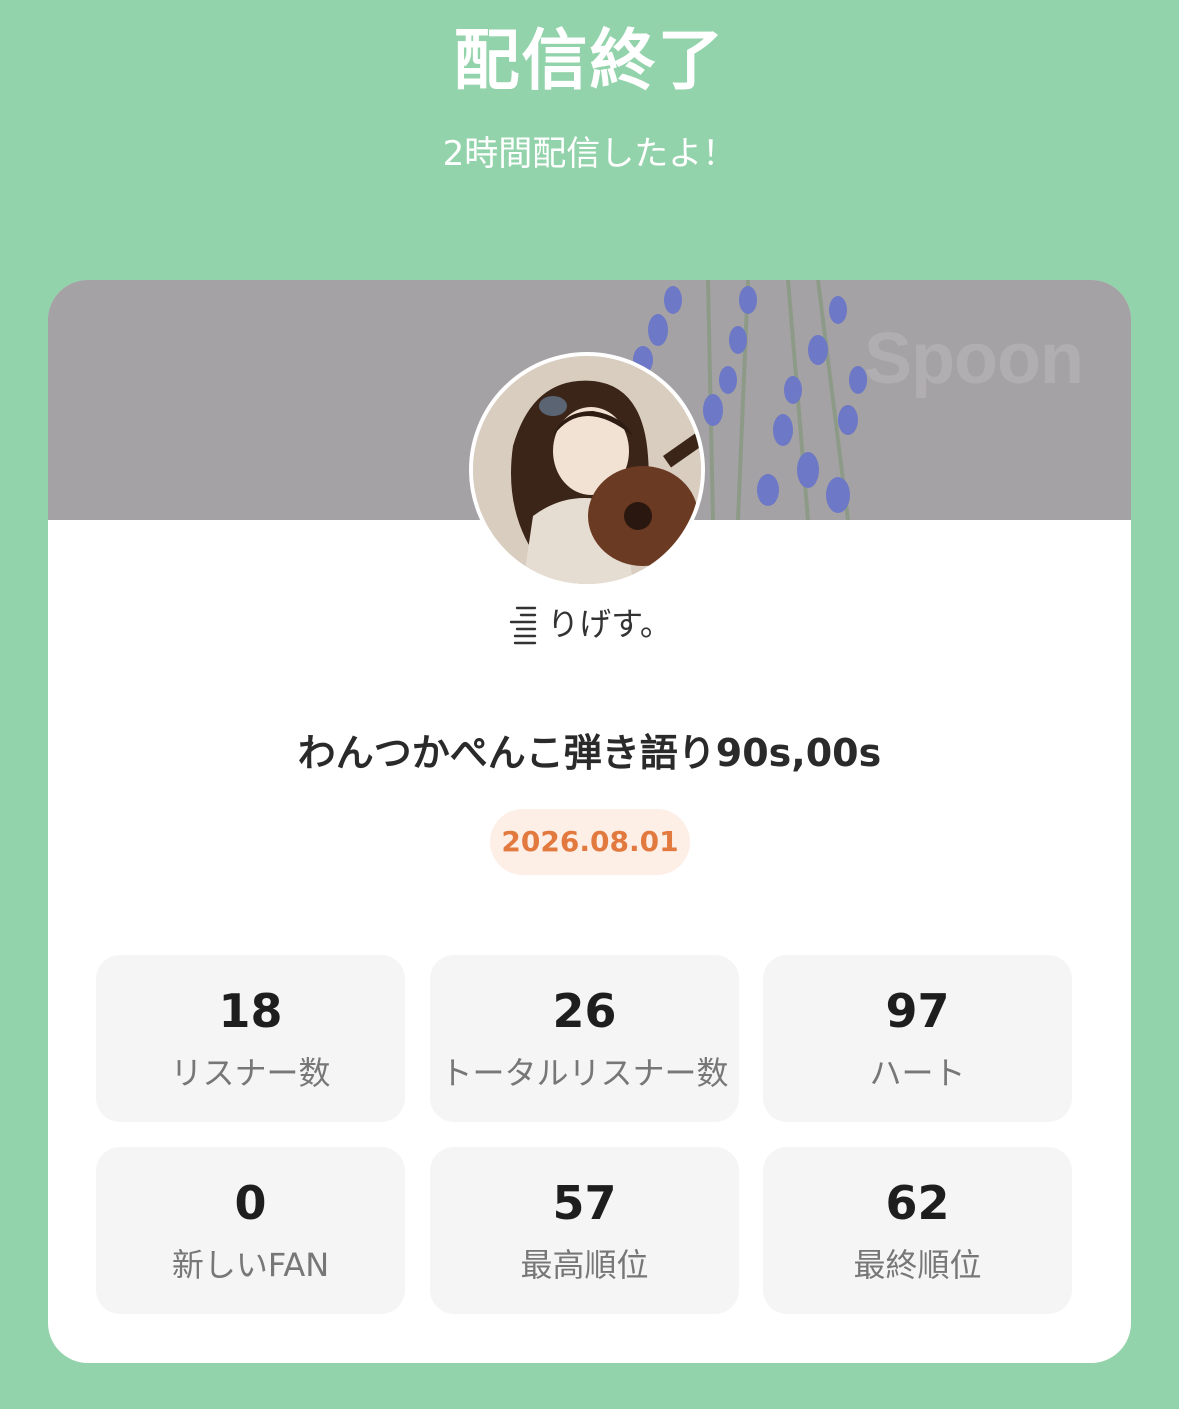 The height and width of the screenshot is (1409, 1179). Describe the element at coordinates (917, 1073) in the screenshot. I see `stat-label: ハート` at that location.